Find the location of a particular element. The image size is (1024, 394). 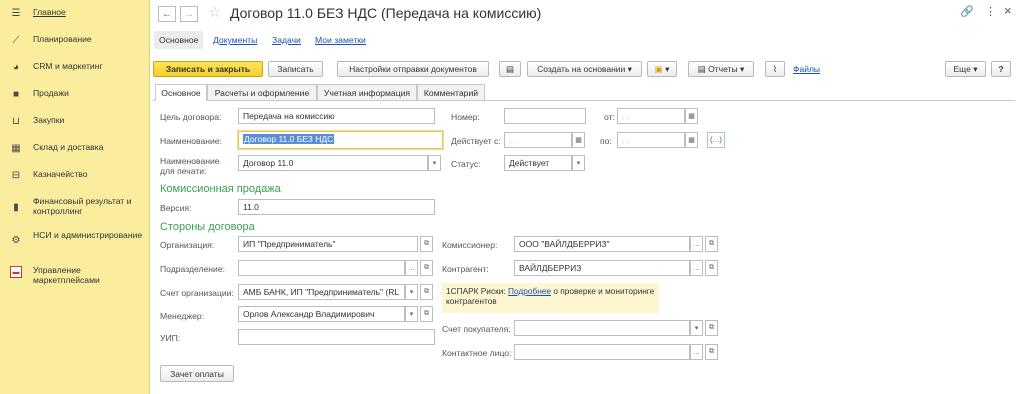

parties-group-title: Стороны договора is located at coordinates (207, 227).